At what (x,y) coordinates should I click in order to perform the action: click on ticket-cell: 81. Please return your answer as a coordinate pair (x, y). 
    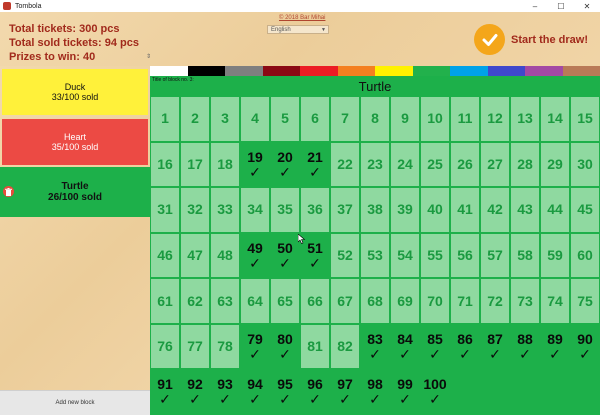
    Looking at the image, I should click on (315, 346).